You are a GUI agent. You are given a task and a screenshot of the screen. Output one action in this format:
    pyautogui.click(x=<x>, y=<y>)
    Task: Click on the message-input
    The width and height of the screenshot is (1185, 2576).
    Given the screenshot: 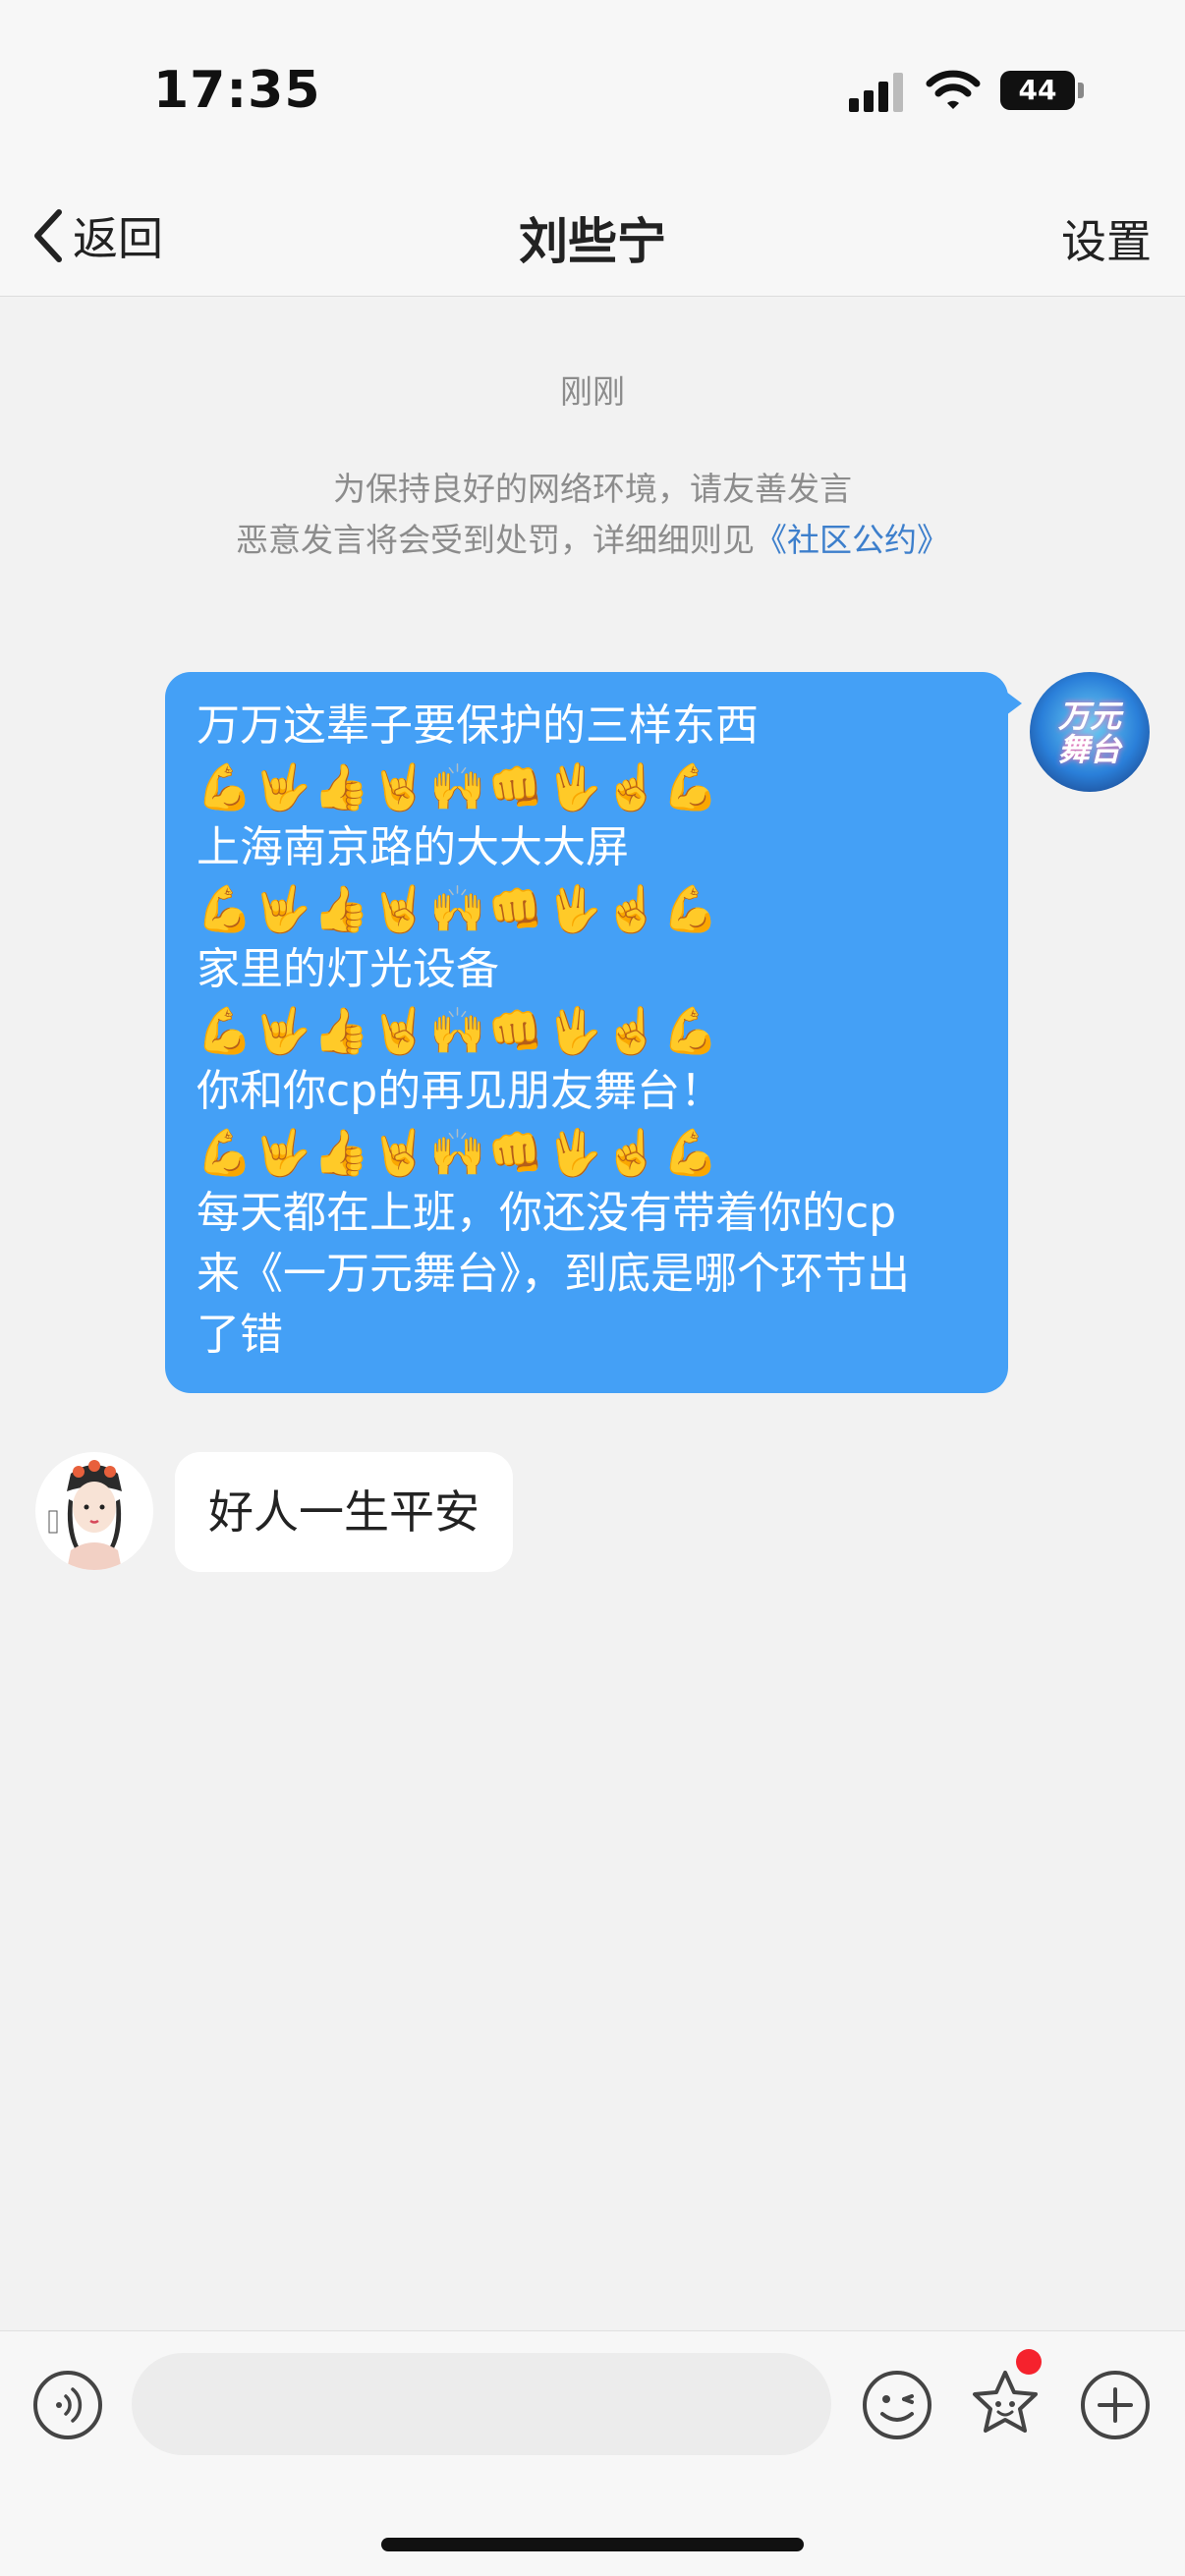 What is the action you would take?
    pyautogui.click(x=482, y=2404)
    